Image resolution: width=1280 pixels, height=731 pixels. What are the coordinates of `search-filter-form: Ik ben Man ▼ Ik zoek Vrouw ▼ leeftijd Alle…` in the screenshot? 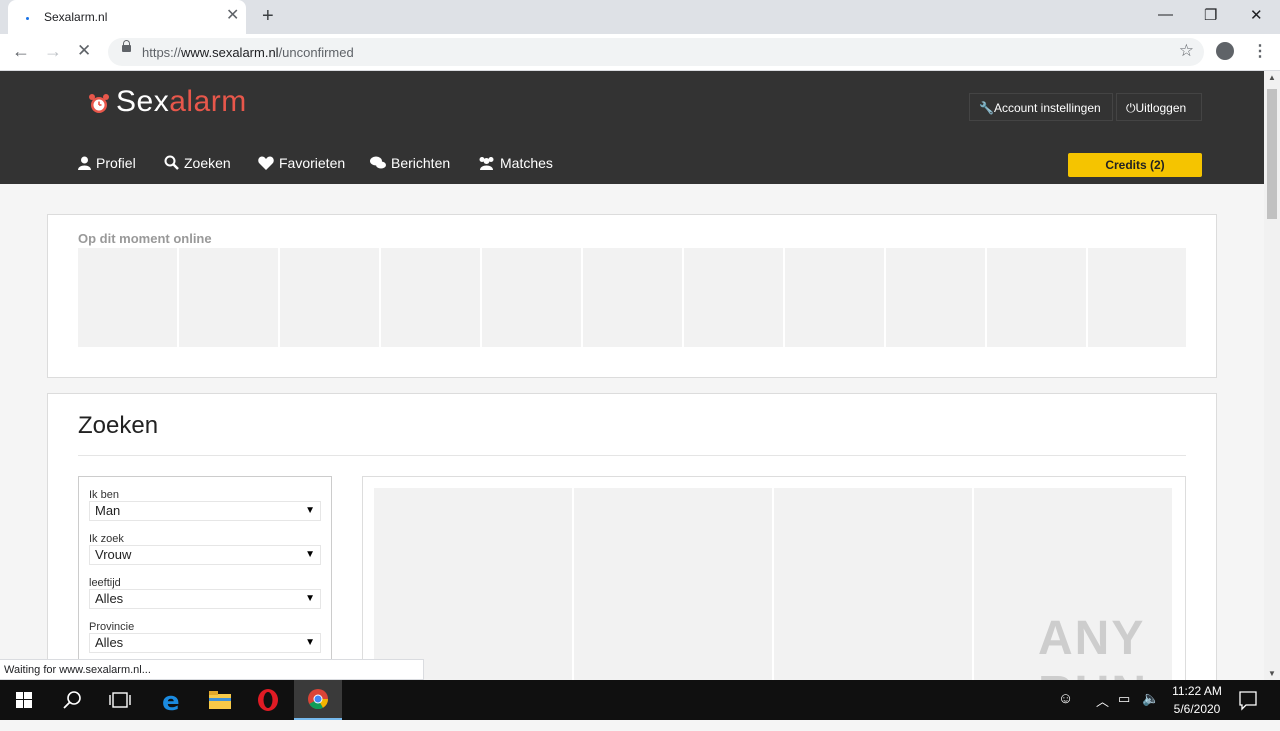 It's located at (205, 576).